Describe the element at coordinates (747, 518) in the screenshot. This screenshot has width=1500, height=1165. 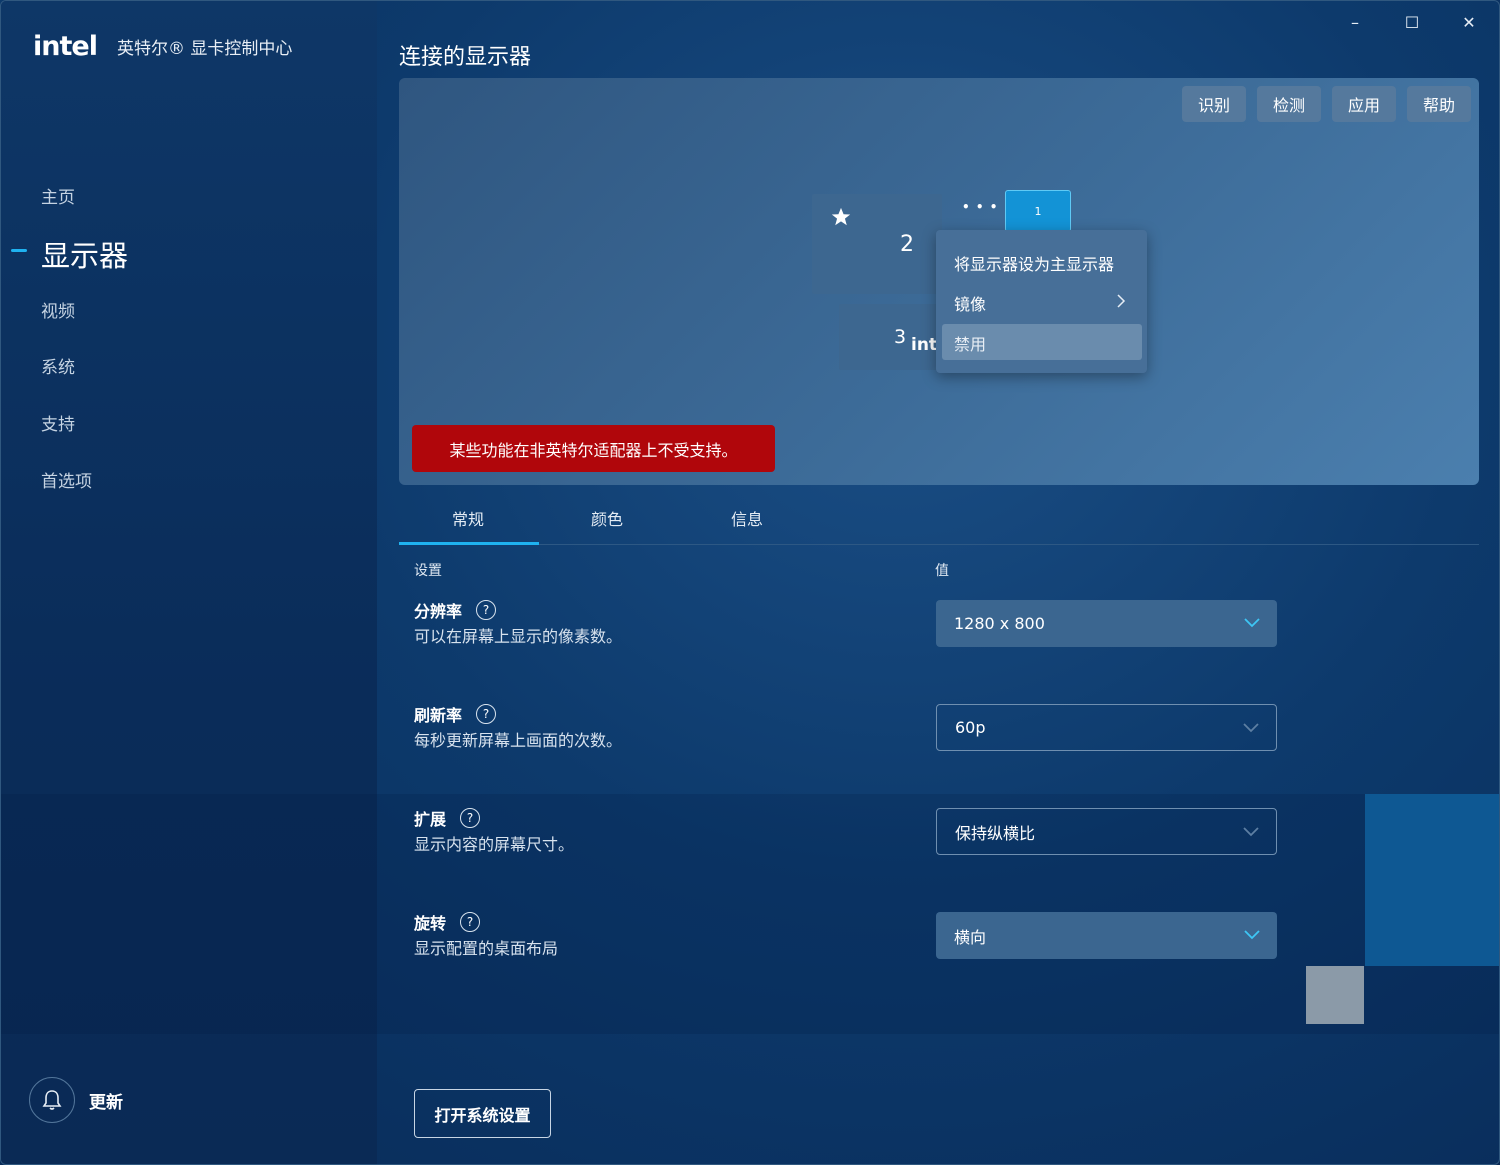
I see `tab-info: 信息` at that location.